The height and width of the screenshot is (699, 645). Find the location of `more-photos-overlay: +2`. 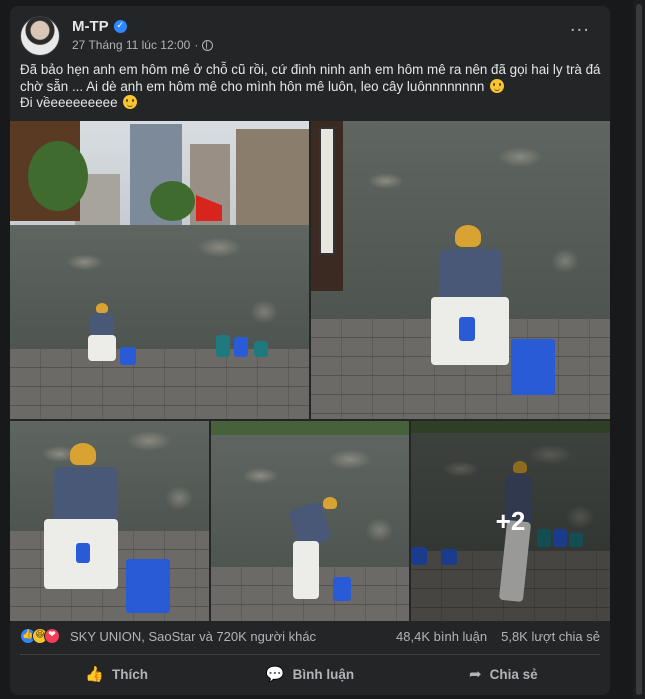

more-photos-overlay: +2 is located at coordinates (510, 521).